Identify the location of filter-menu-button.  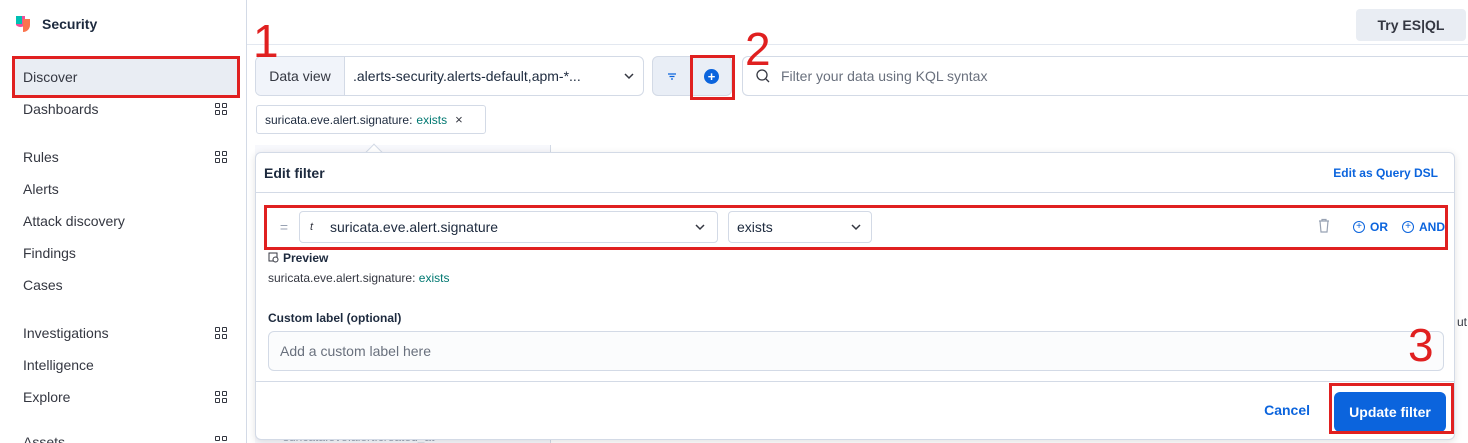
(672, 76).